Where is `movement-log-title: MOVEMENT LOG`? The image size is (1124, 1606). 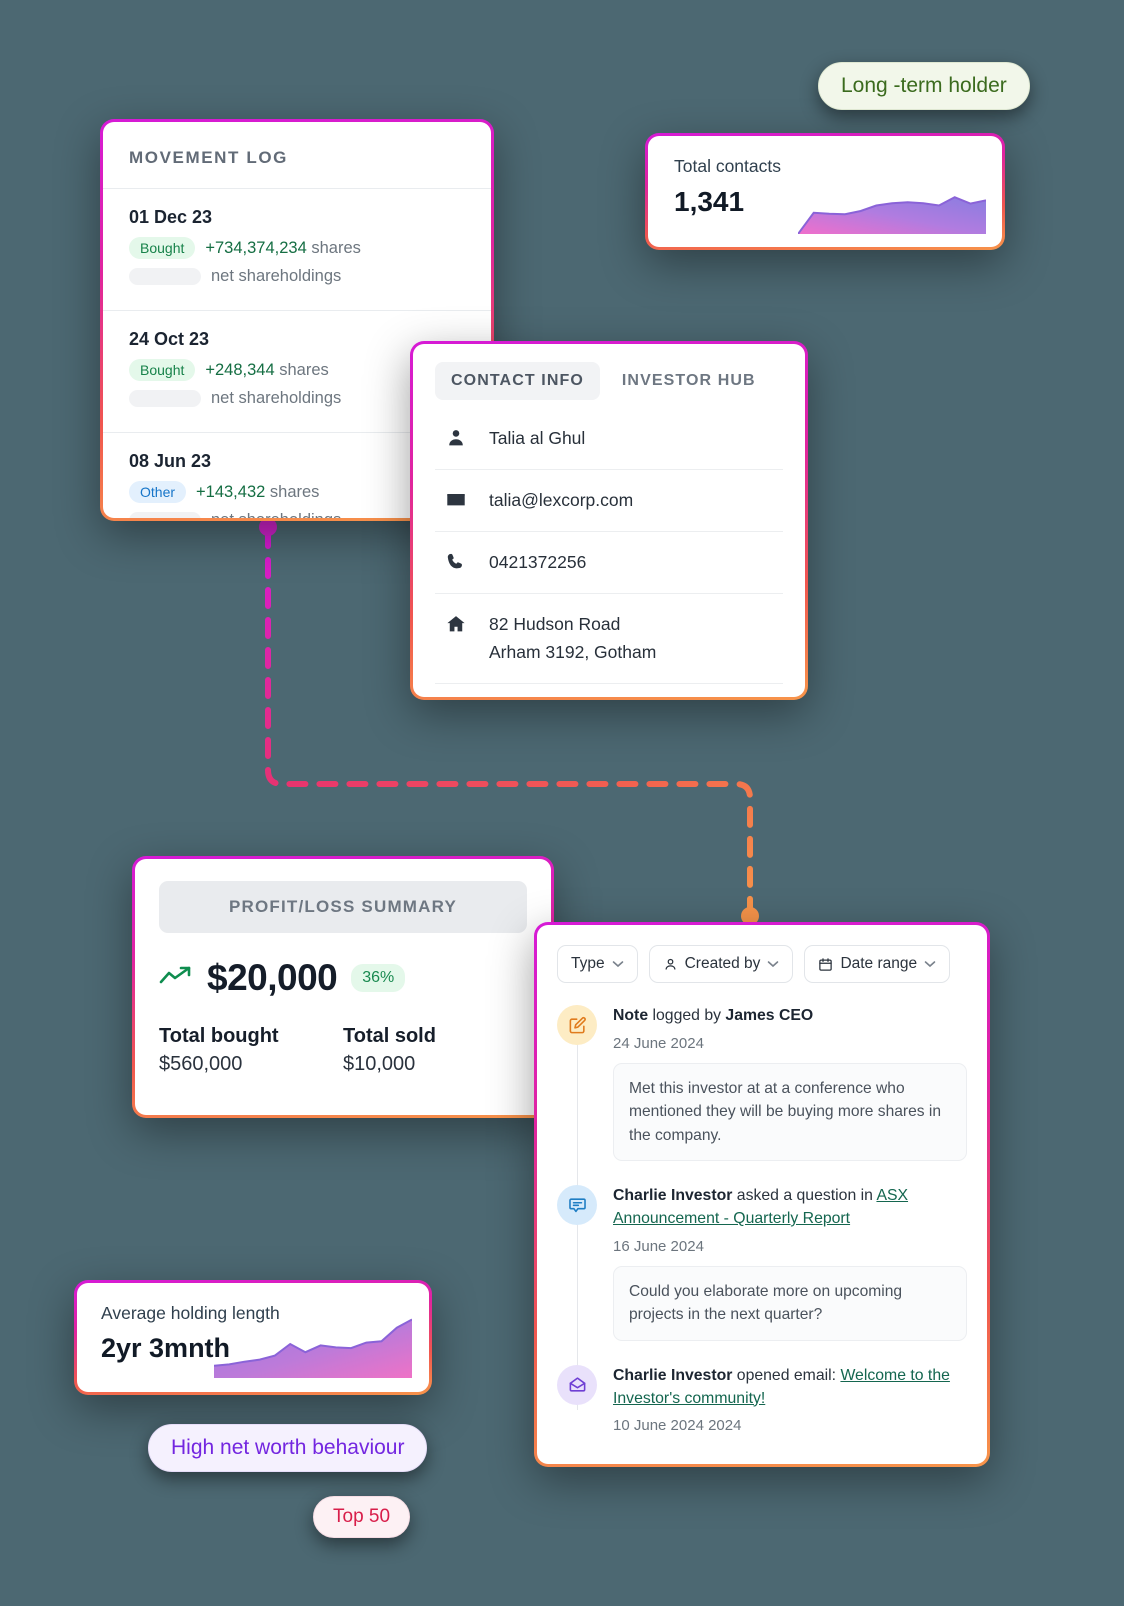 movement-log-title: MOVEMENT LOG is located at coordinates (208, 157).